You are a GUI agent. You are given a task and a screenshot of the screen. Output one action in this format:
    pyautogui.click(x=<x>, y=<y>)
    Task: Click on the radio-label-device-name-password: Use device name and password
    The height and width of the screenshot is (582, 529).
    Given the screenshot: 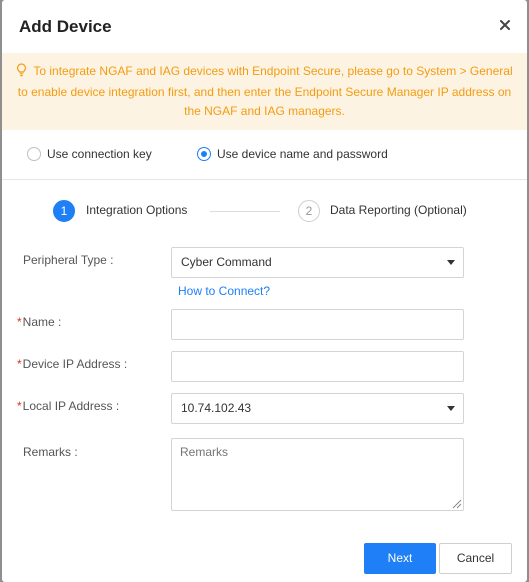 What is the action you would take?
    pyautogui.click(x=302, y=154)
    